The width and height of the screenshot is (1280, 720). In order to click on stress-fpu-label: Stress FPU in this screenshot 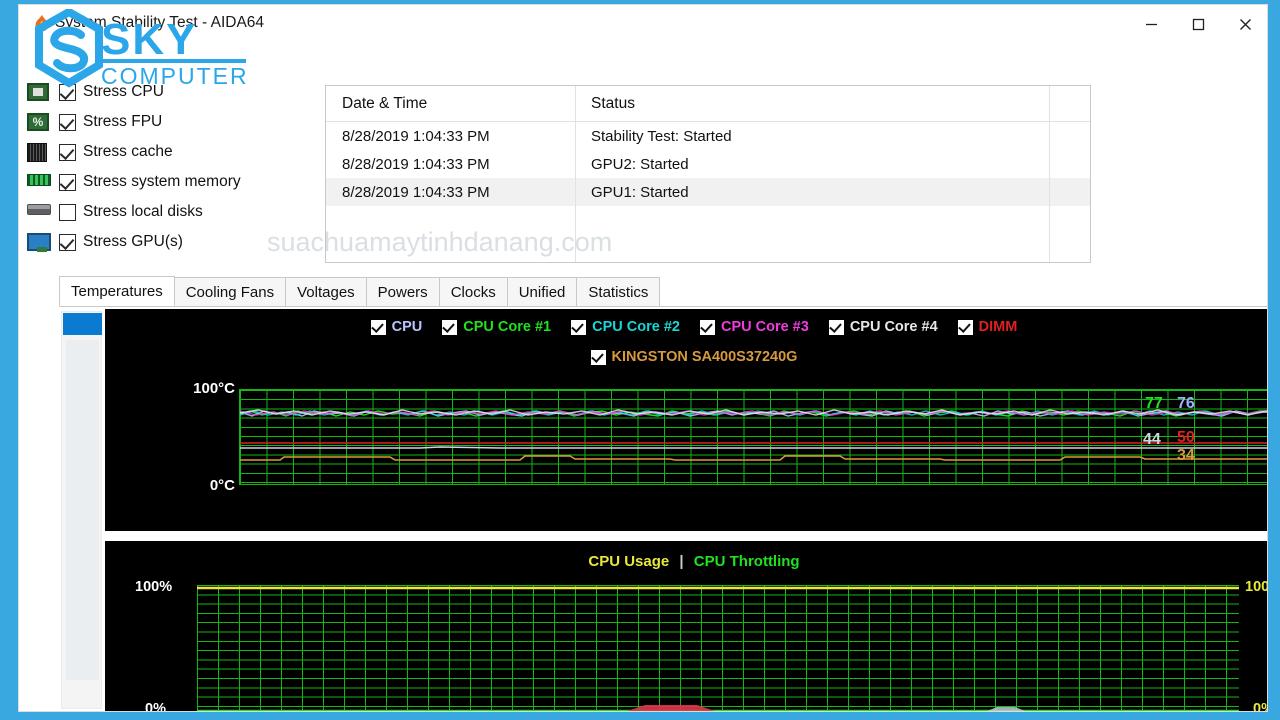, I will do `click(123, 121)`.